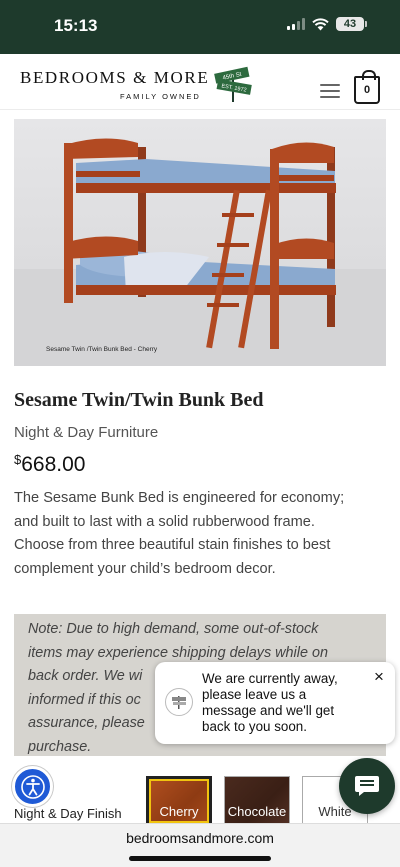  Describe the element at coordinates (320, 23) in the screenshot. I see `wifi-icon` at that location.